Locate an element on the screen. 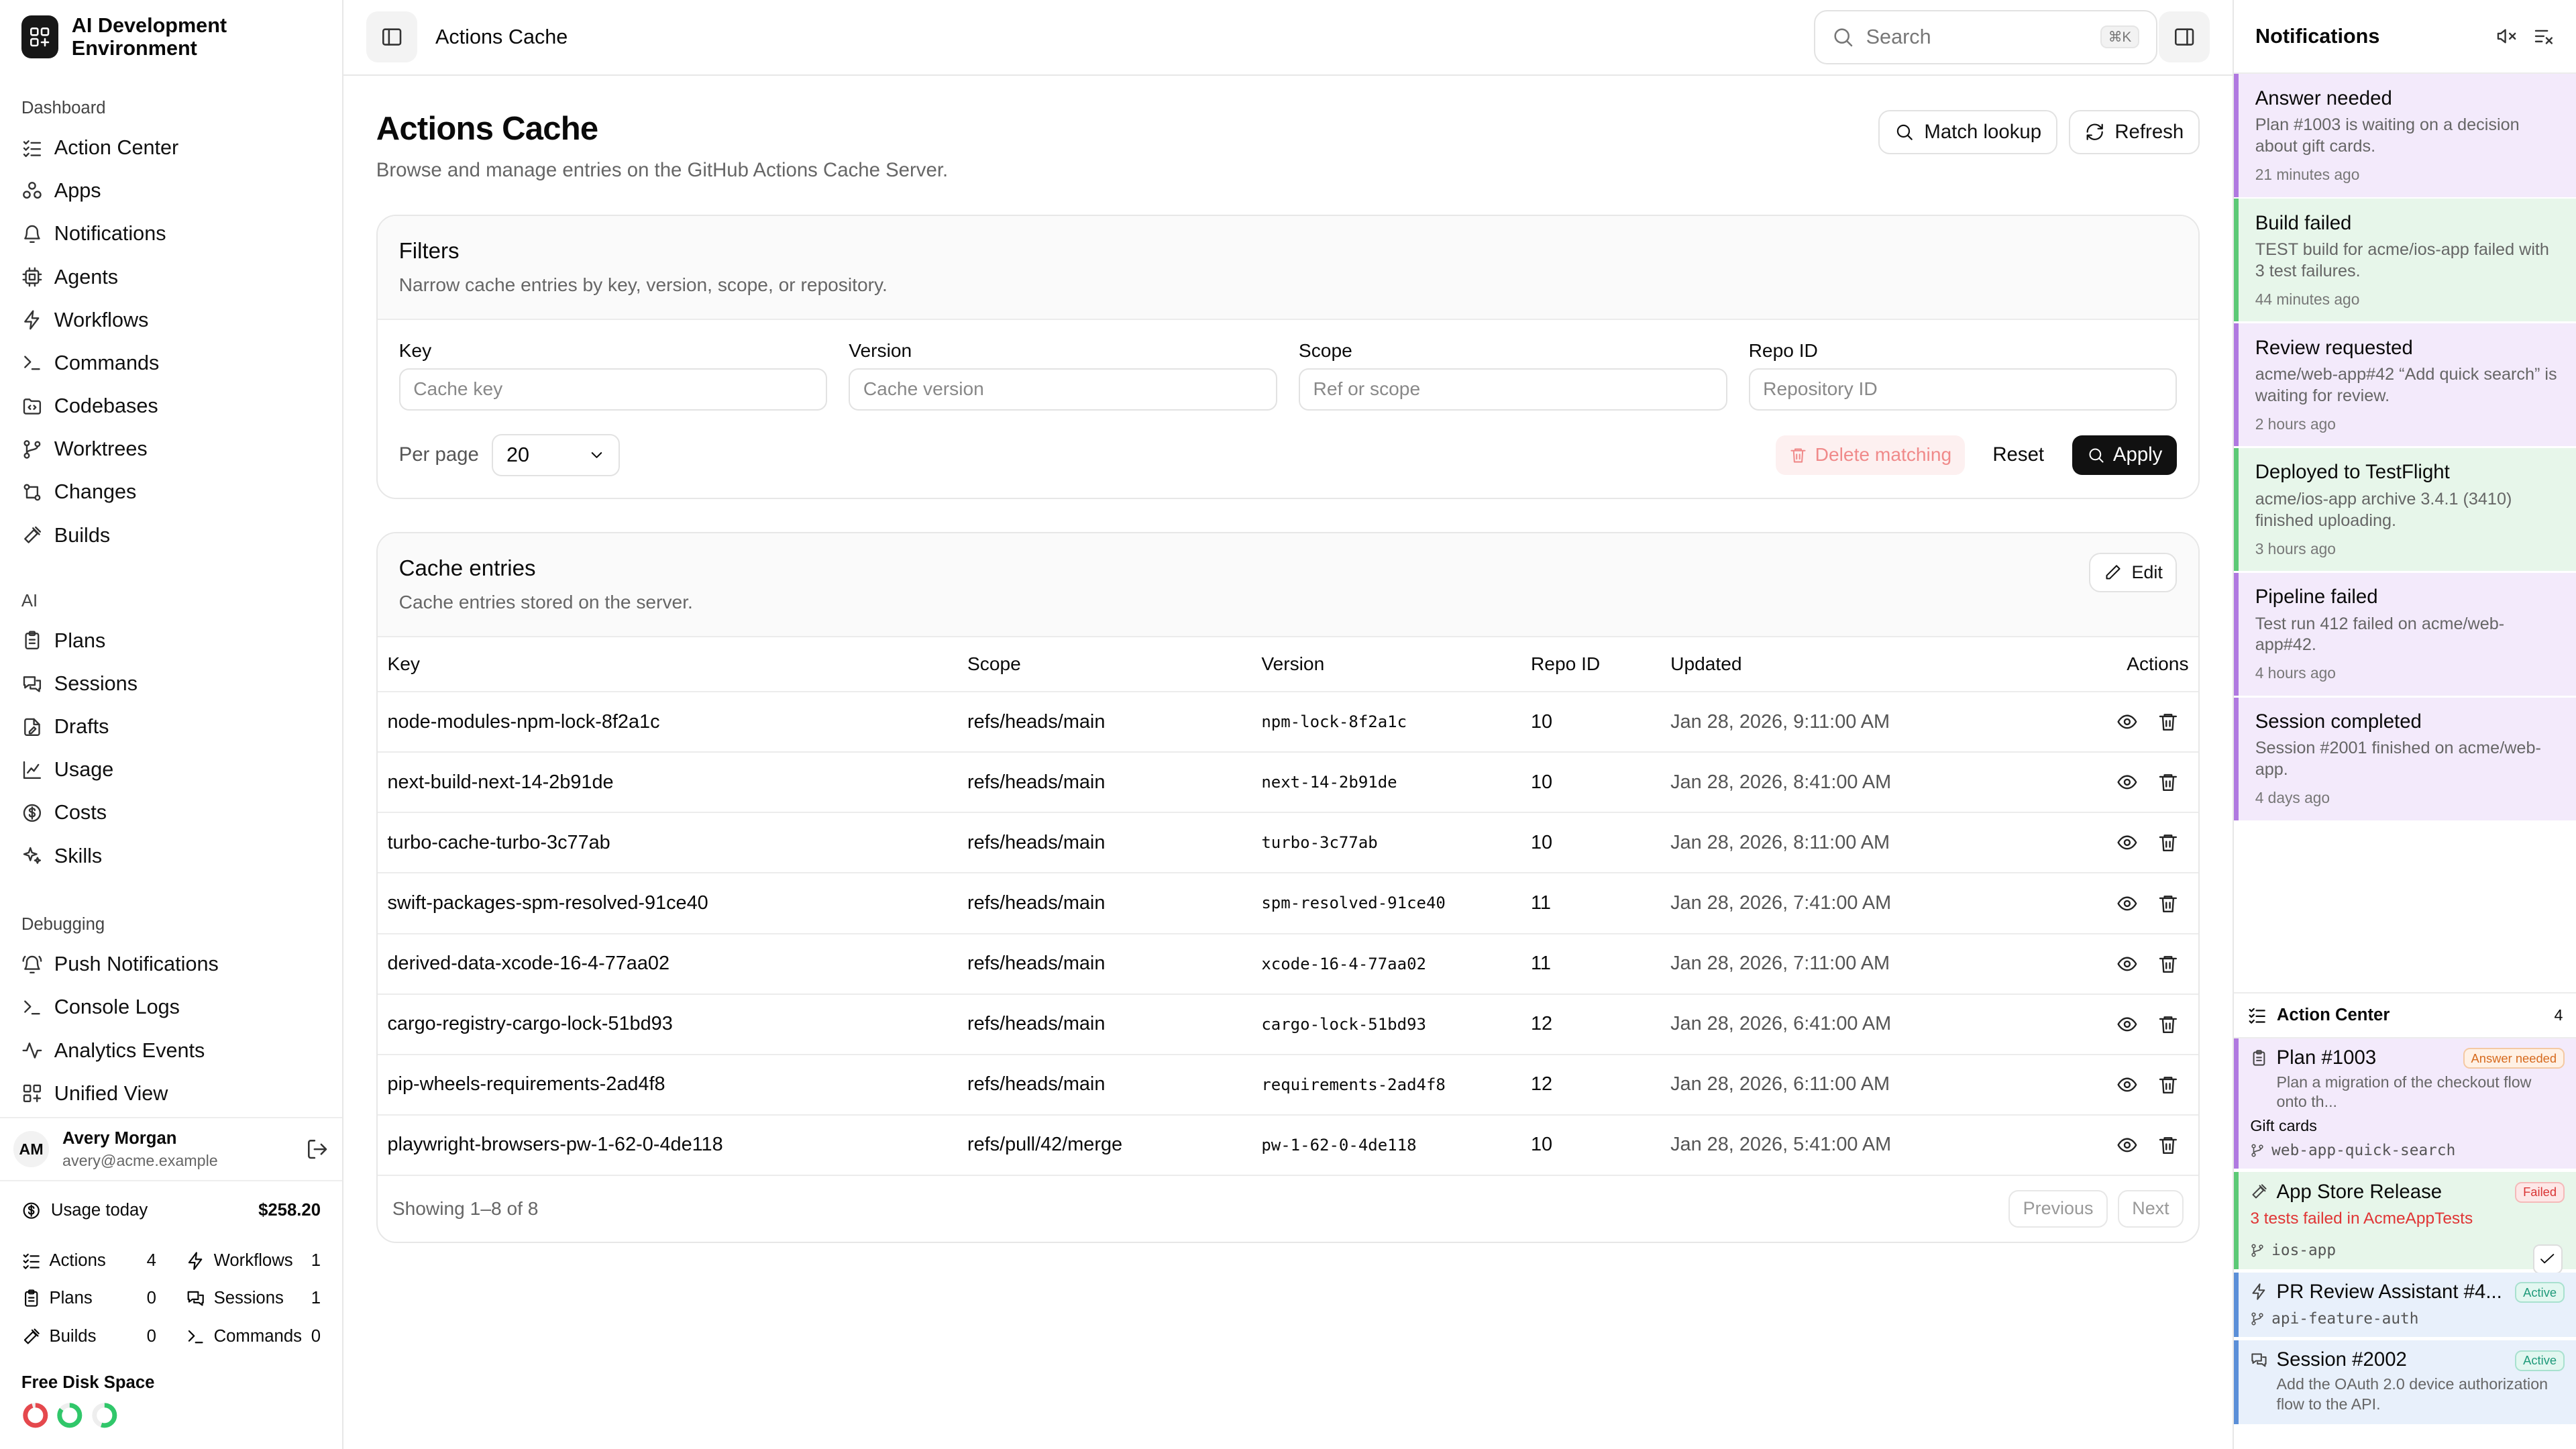  sidebar-item-changes: Changes is located at coordinates (171, 492).